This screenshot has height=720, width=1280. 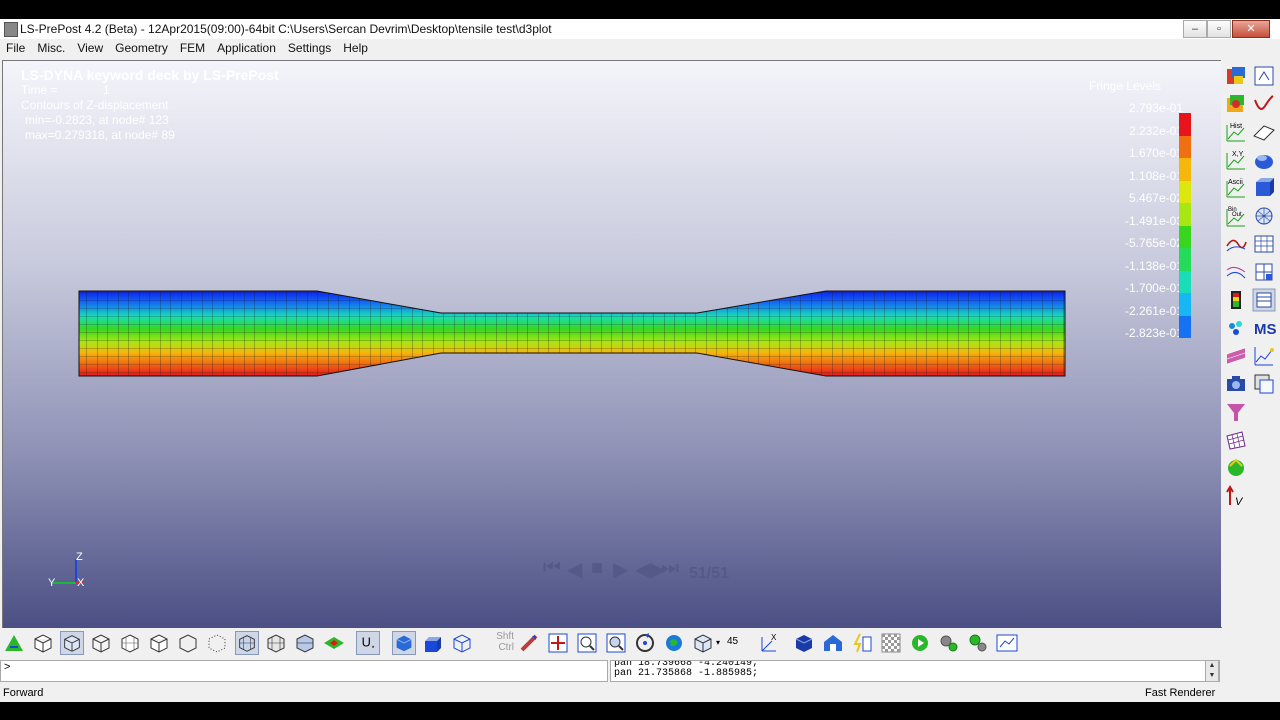 I want to click on history-icon: Hist, so click(x=1236, y=132).